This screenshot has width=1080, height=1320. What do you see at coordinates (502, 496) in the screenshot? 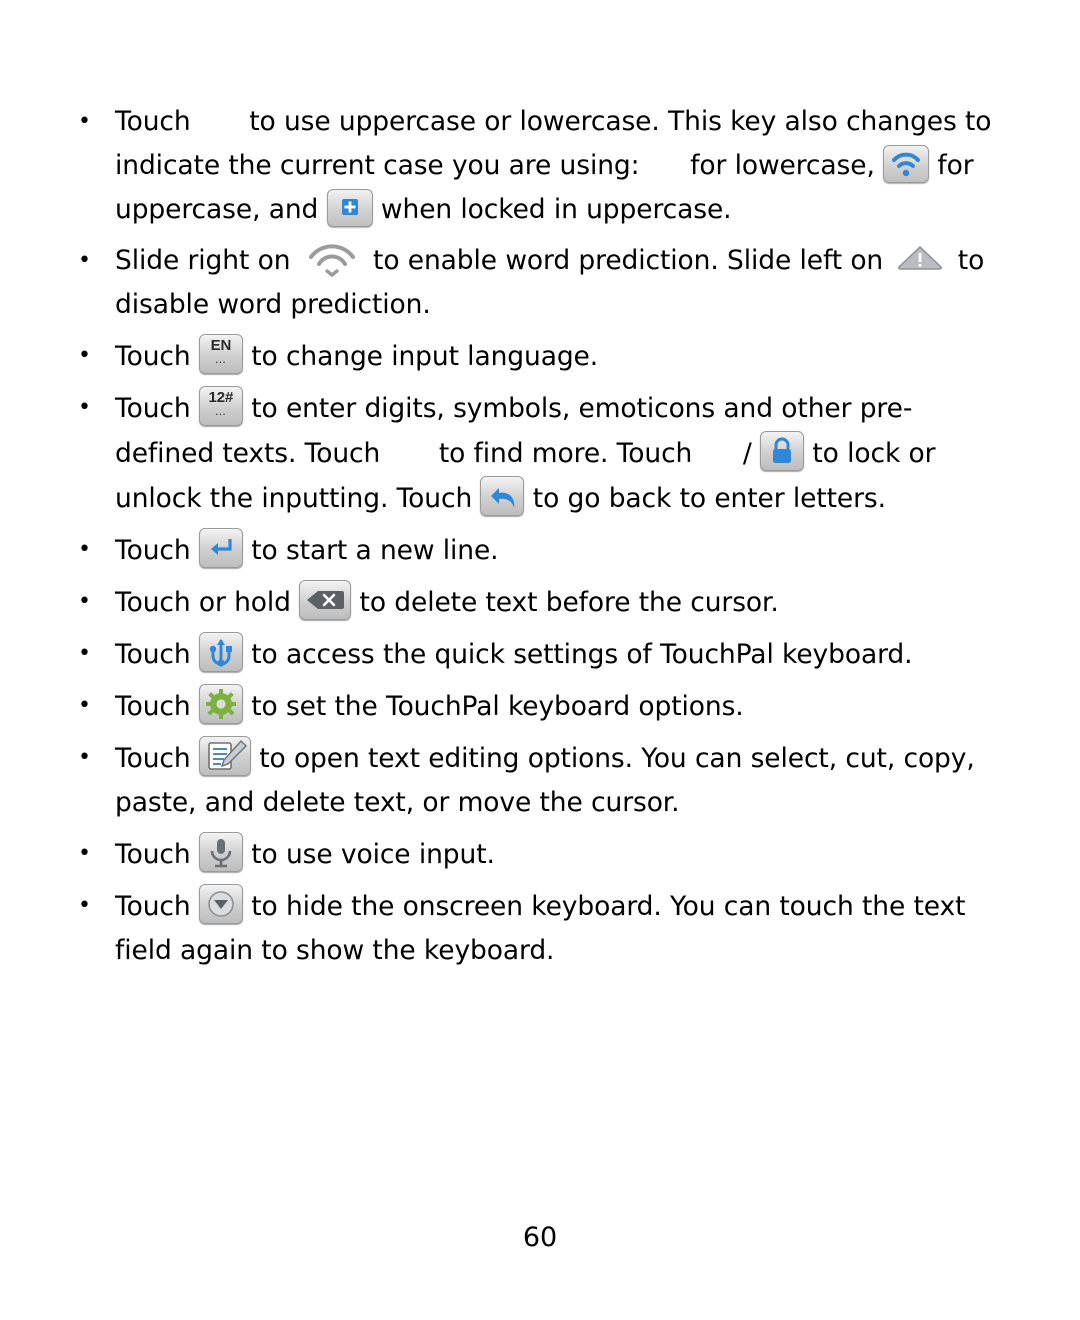
I see `back-to-letters-key-icon` at bounding box center [502, 496].